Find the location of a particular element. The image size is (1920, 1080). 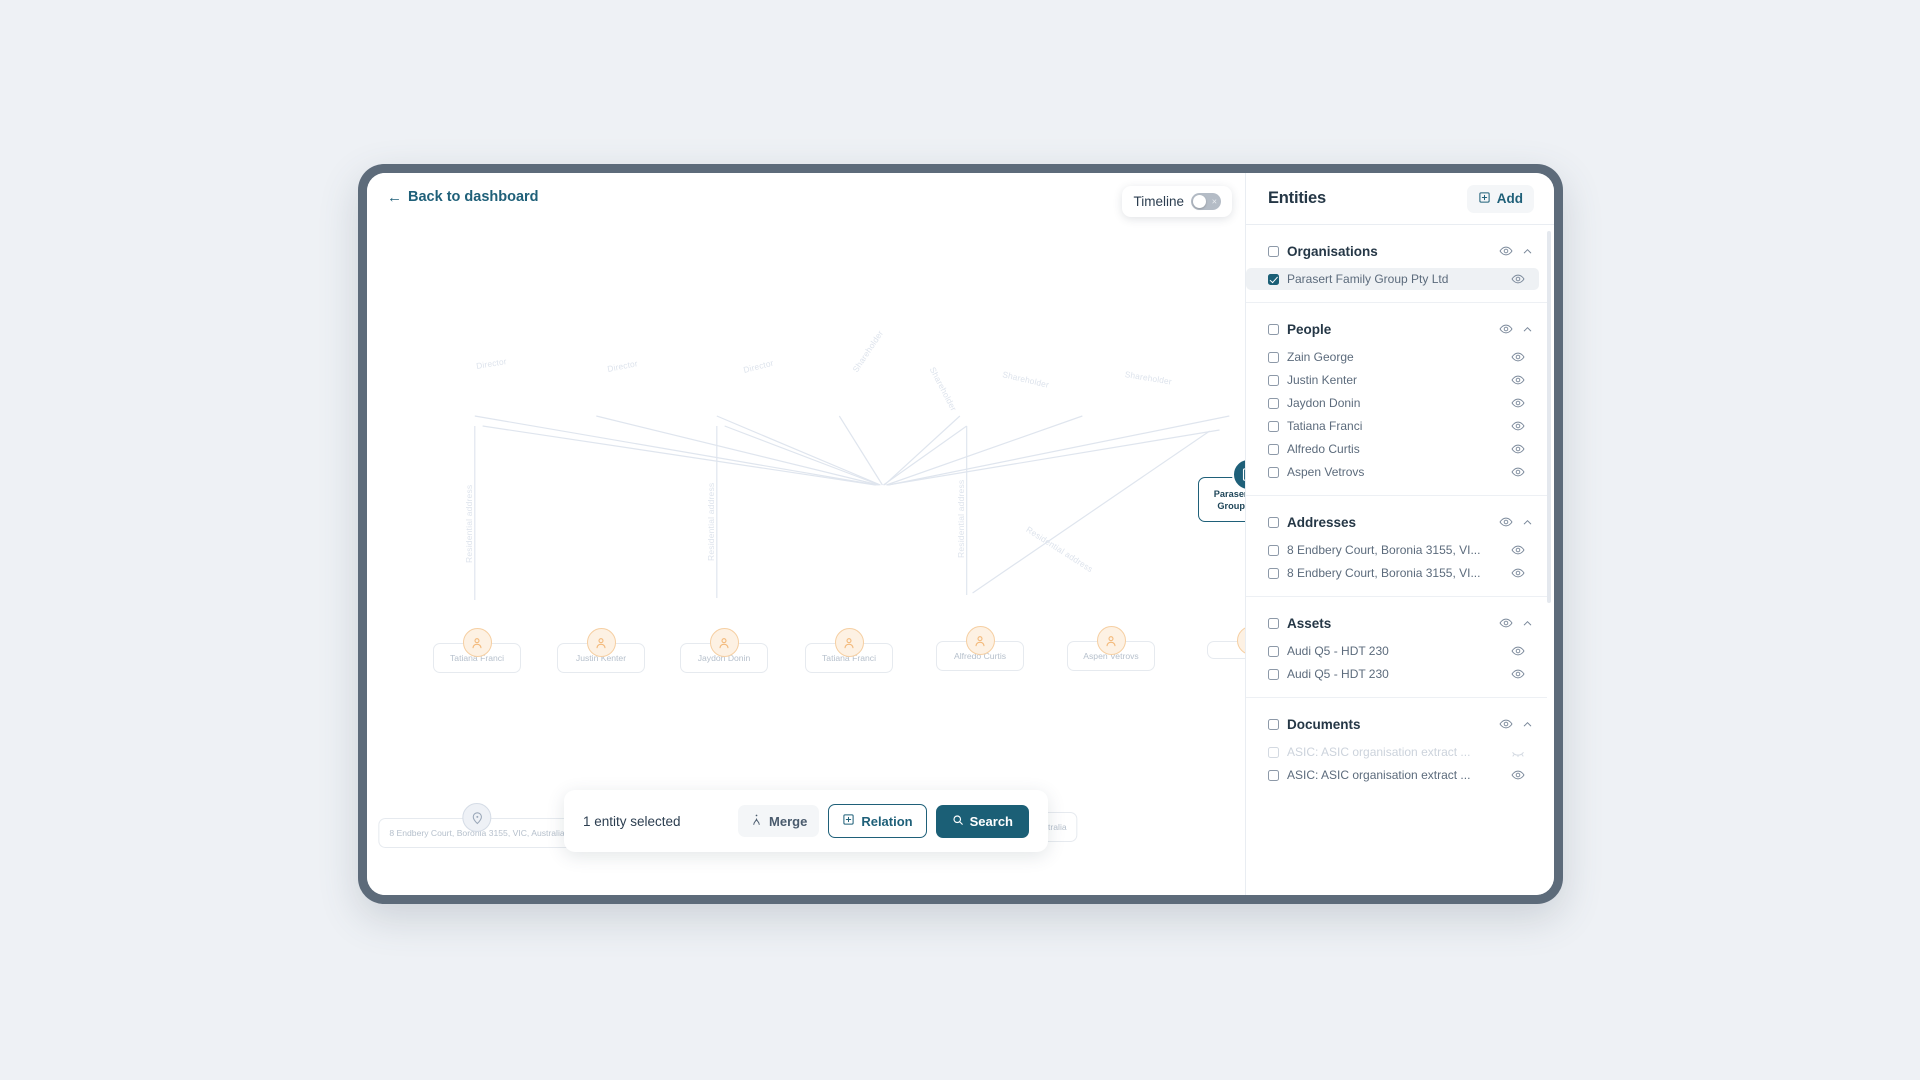

entity-group-header: Organisations is located at coordinates (1396, 251).